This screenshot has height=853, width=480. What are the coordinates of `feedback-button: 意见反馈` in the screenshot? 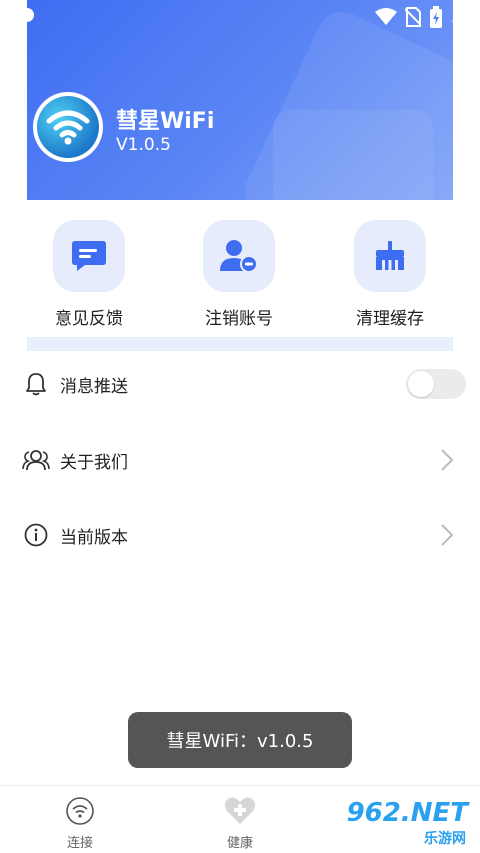 It's located at (89, 274).